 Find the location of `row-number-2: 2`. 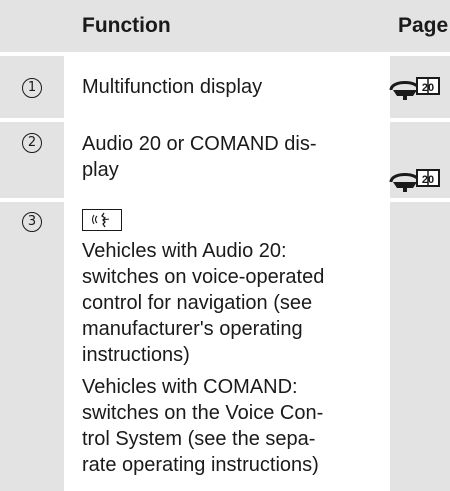

row-number-2: 2 is located at coordinates (32, 143).